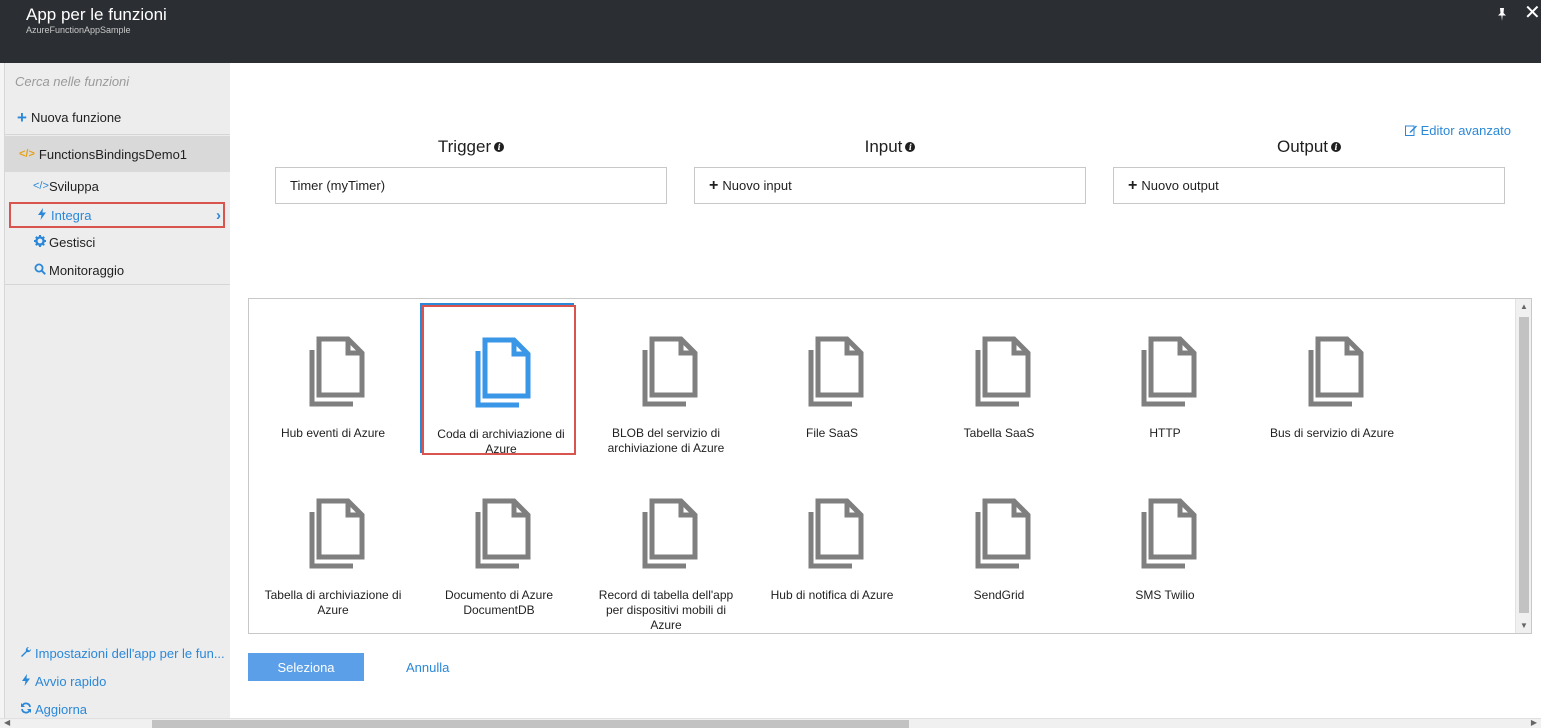  What do you see at coordinates (832, 433) in the screenshot?
I see `template-label: File SaaS` at bounding box center [832, 433].